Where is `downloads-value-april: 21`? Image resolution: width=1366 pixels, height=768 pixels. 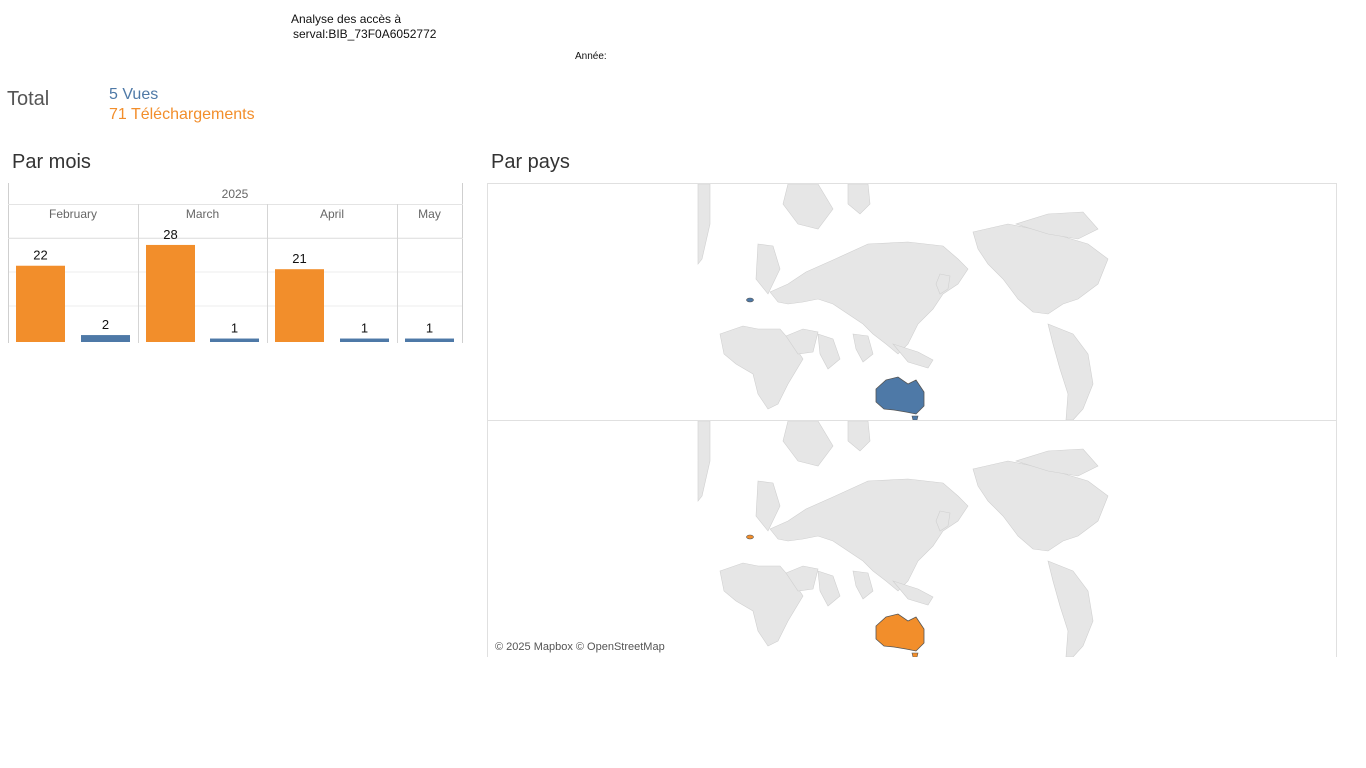 downloads-value-april: 21 is located at coordinates (299, 258).